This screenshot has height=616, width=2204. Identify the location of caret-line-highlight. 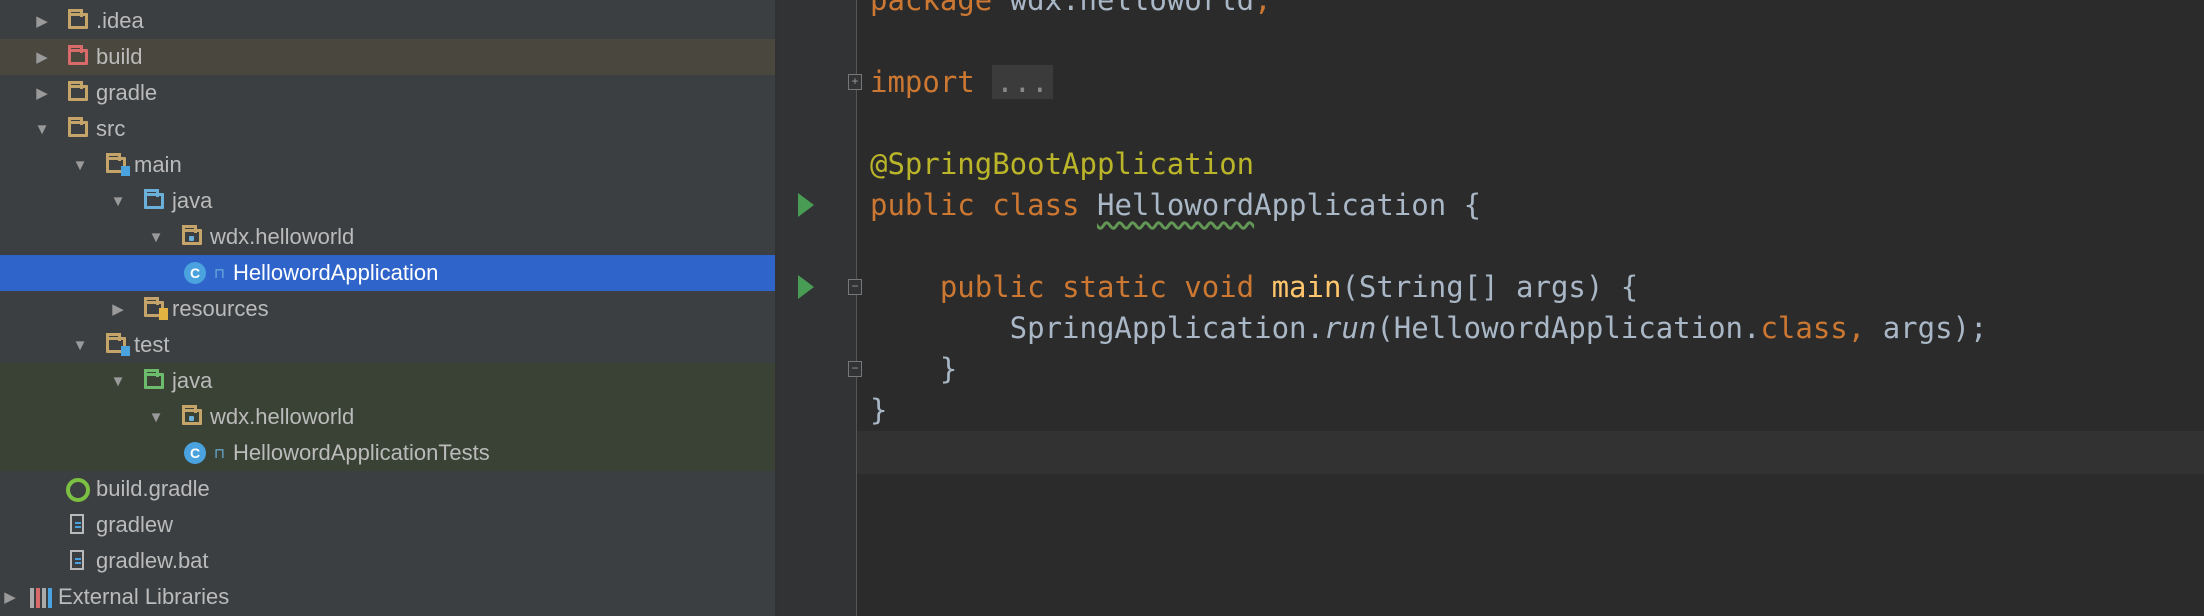
(1530, 452).